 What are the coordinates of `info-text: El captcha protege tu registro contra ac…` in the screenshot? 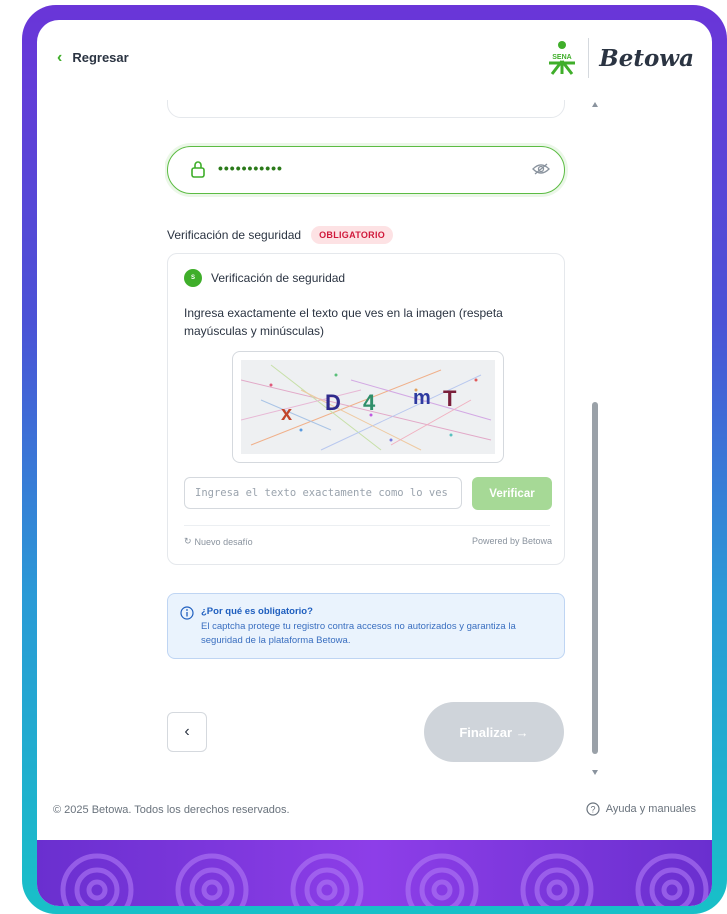 It's located at (358, 633).